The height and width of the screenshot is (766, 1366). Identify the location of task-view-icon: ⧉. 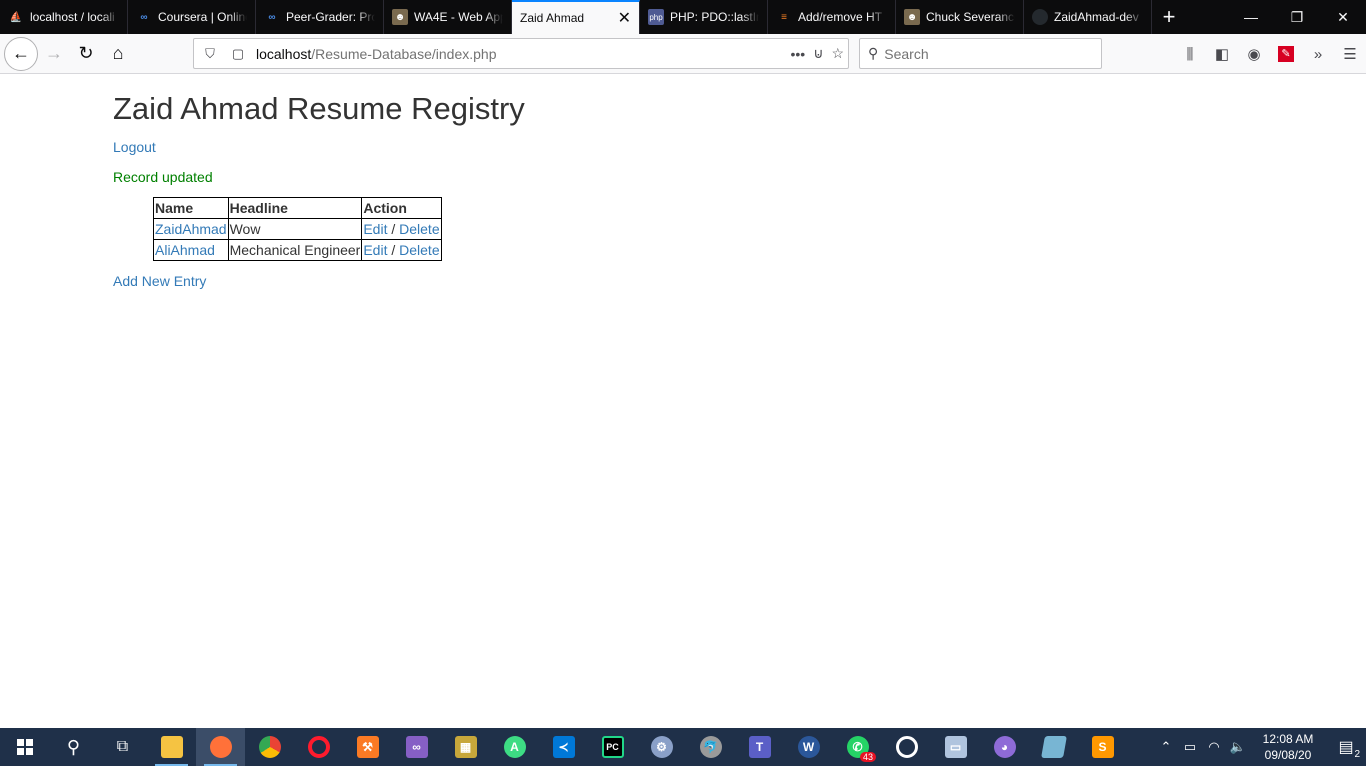
(122, 746).